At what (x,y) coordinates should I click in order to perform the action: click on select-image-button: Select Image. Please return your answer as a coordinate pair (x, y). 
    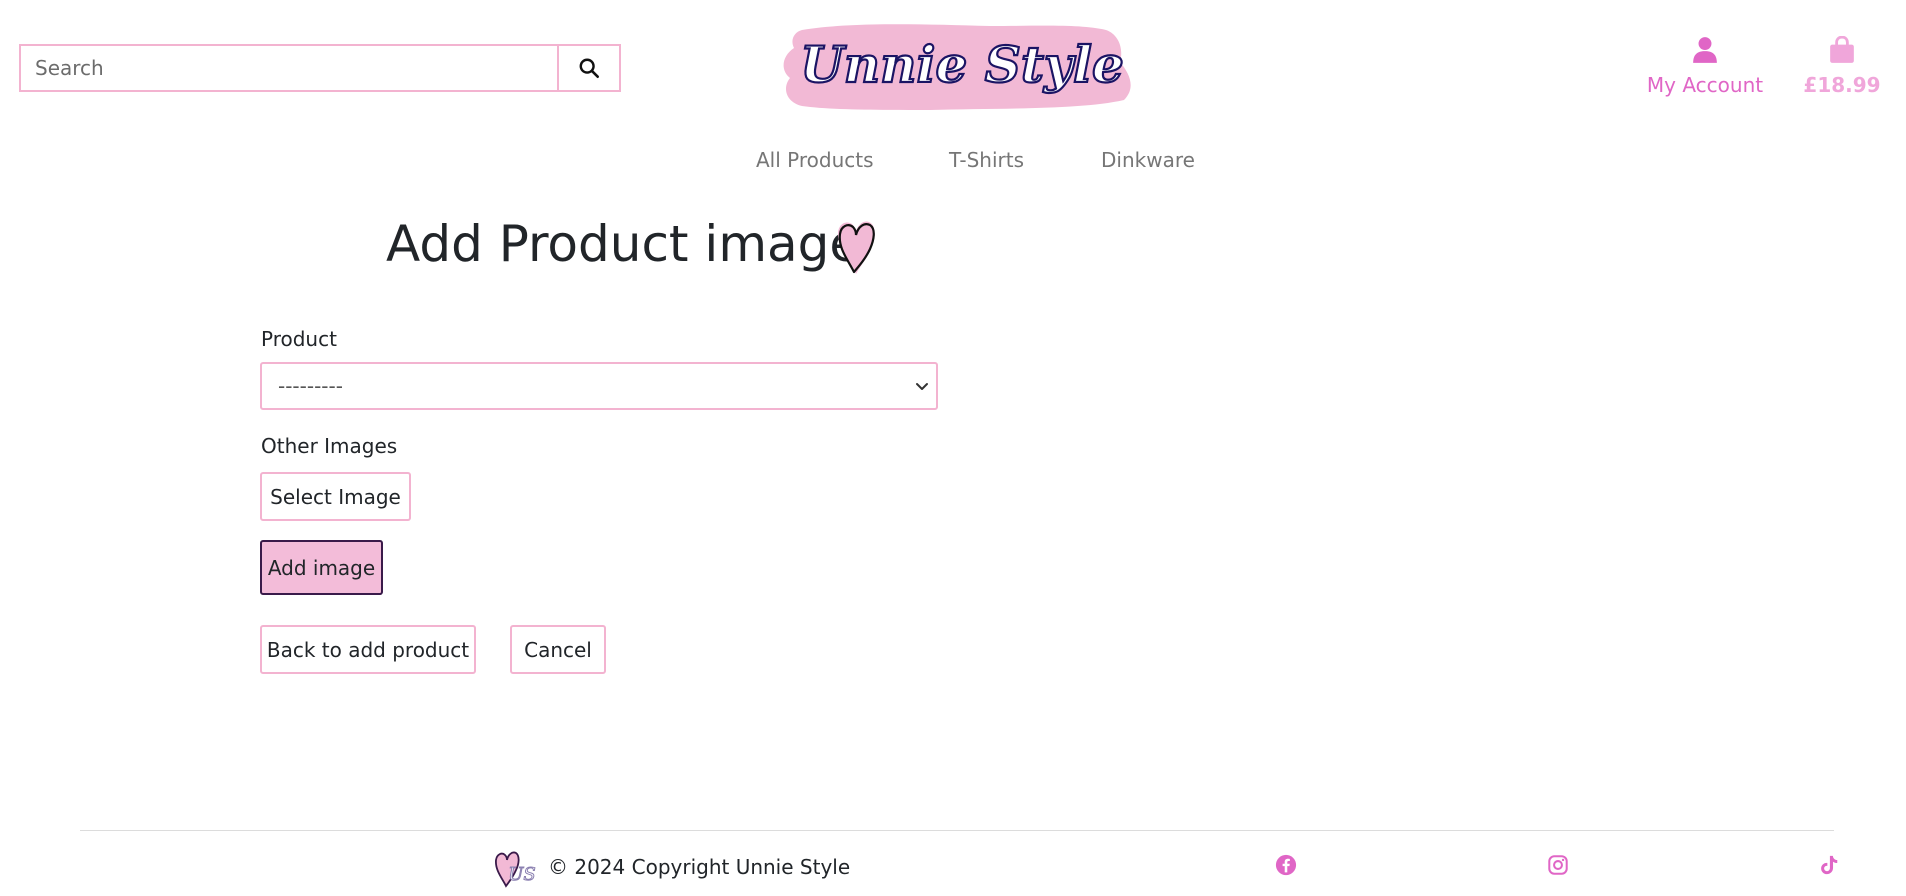
    Looking at the image, I should click on (335, 496).